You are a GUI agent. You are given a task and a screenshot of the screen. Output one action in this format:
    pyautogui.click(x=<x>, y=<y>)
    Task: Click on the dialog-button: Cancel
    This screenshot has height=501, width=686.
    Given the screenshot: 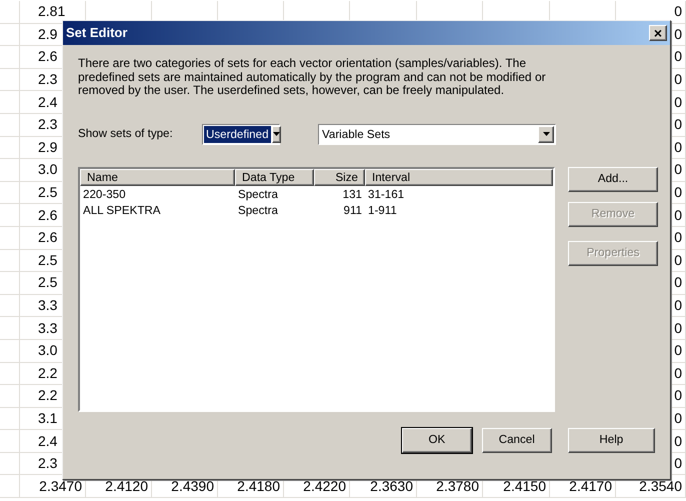 What is the action you would take?
    pyautogui.click(x=517, y=440)
    